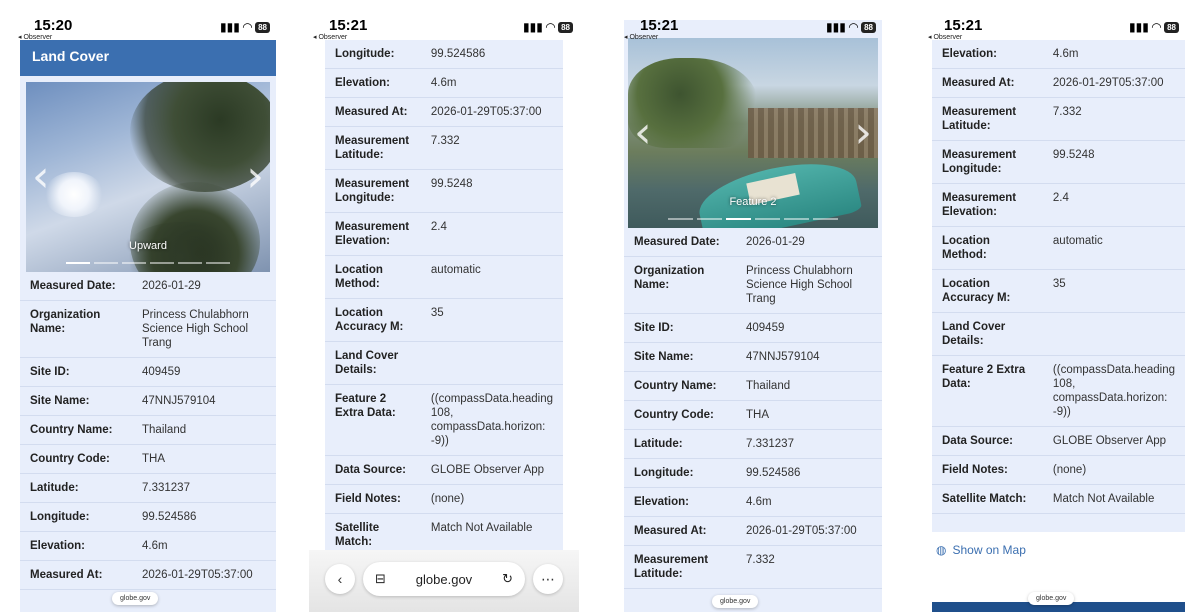 The height and width of the screenshot is (612, 1185). I want to click on detail-label: Measurement Elevation:, so click(987, 205).